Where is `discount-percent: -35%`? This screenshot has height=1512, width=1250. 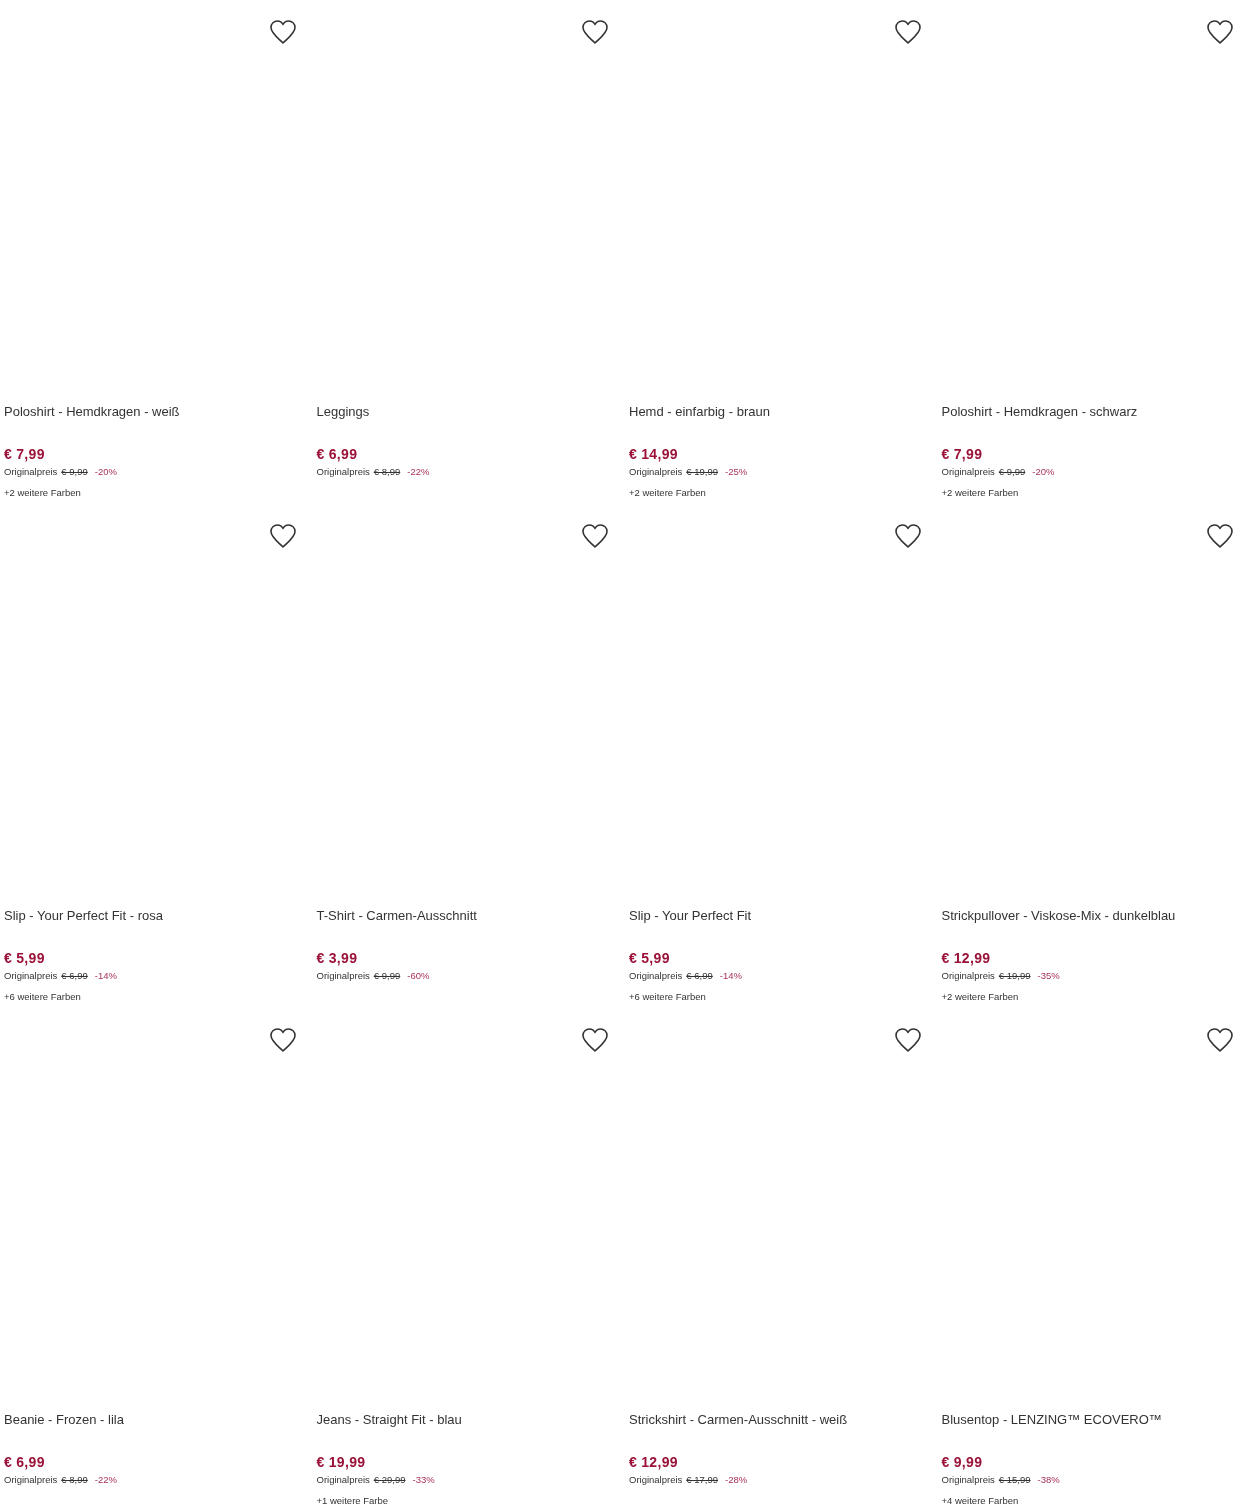 discount-percent: -35% is located at coordinates (1048, 976).